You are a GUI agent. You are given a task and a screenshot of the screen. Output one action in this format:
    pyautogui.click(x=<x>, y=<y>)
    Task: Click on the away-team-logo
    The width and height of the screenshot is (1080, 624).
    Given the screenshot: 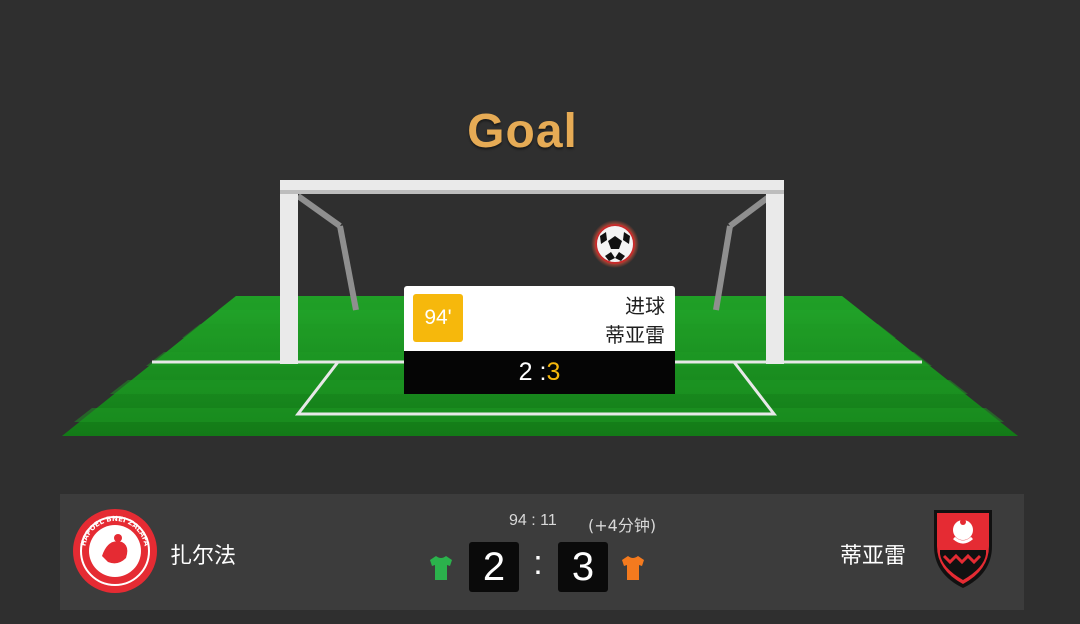 What is the action you would take?
    pyautogui.click(x=963, y=548)
    